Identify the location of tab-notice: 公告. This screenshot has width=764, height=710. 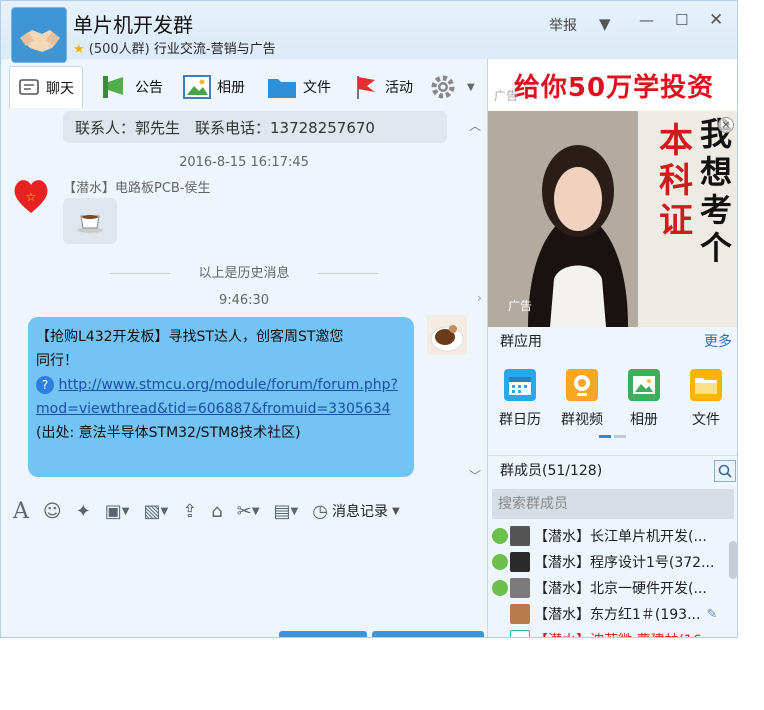
(132, 87).